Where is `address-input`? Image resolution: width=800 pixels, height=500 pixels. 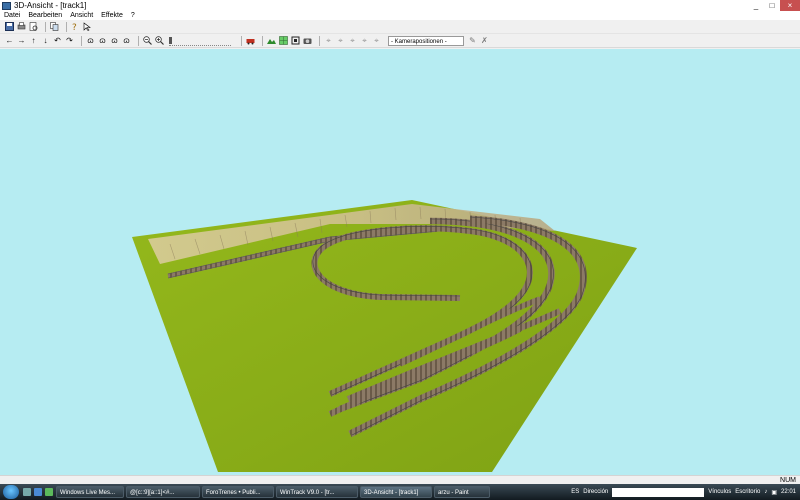
address-input is located at coordinates (658, 492).